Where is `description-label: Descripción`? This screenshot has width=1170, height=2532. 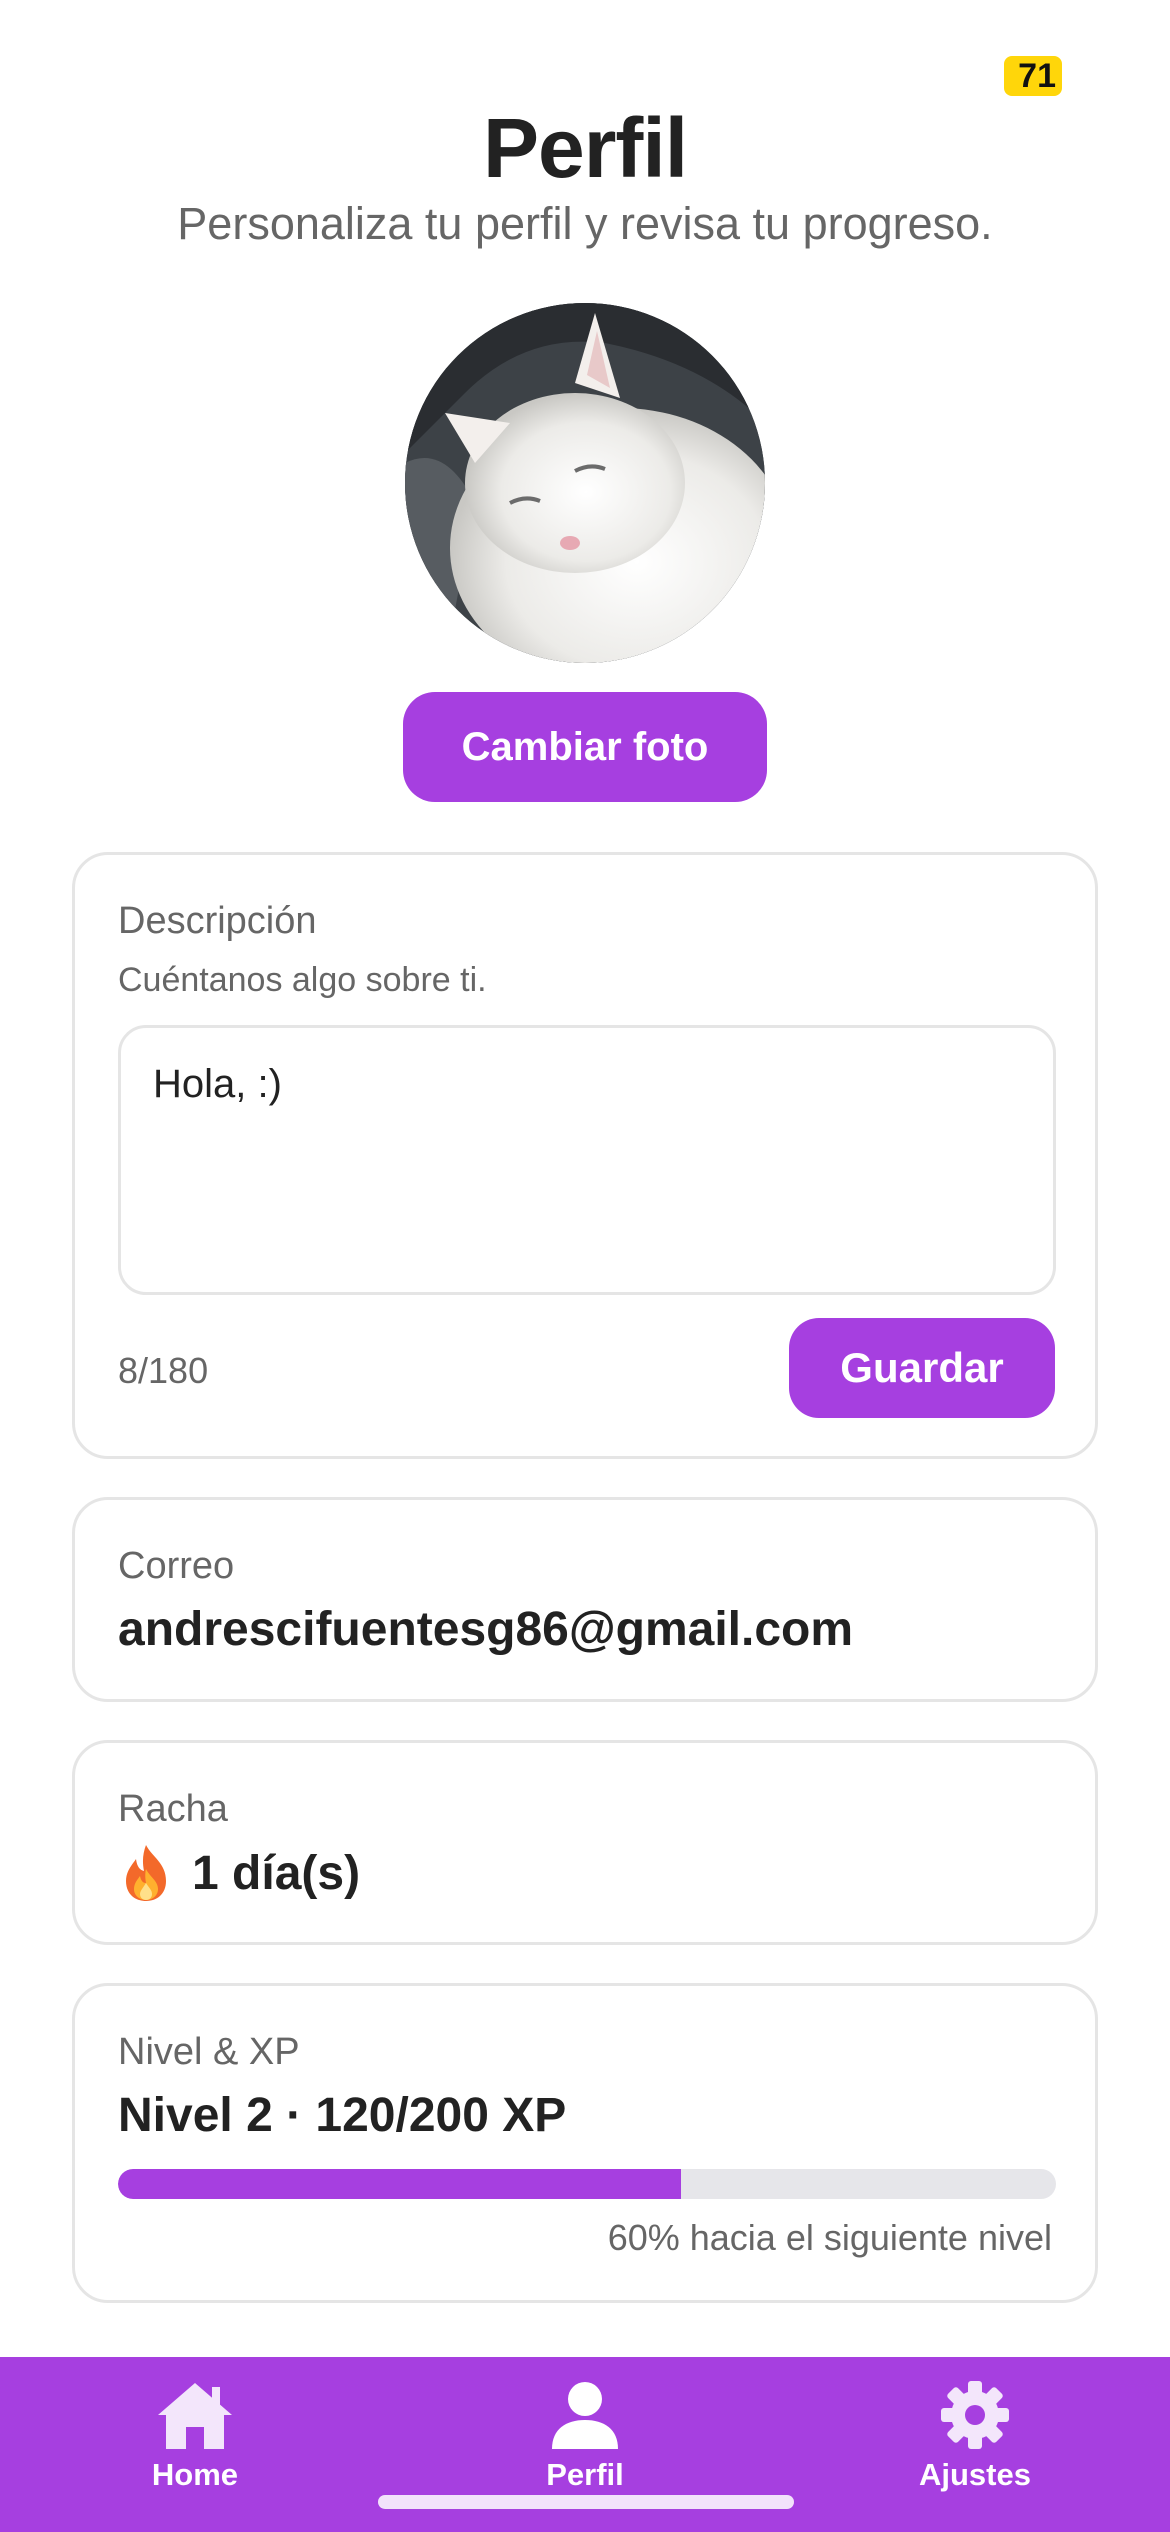
description-label: Descripción is located at coordinates (217, 921).